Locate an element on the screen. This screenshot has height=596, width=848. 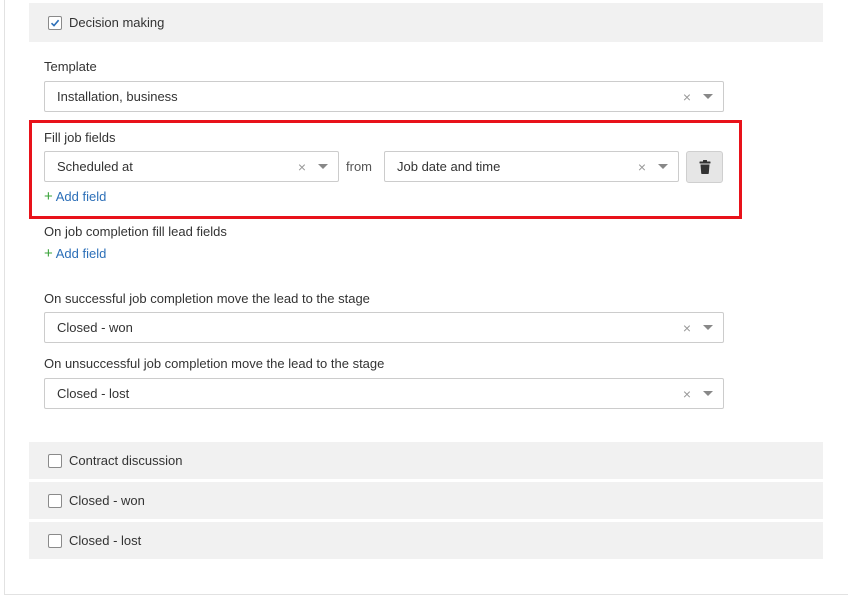
source-field-select: Job date and time × is located at coordinates (531, 166).